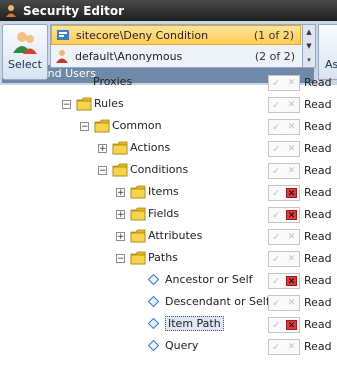 The image size is (337, 366). I want to click on tree-row: + Actions ✓ ✕ Read, so click(168, 149).